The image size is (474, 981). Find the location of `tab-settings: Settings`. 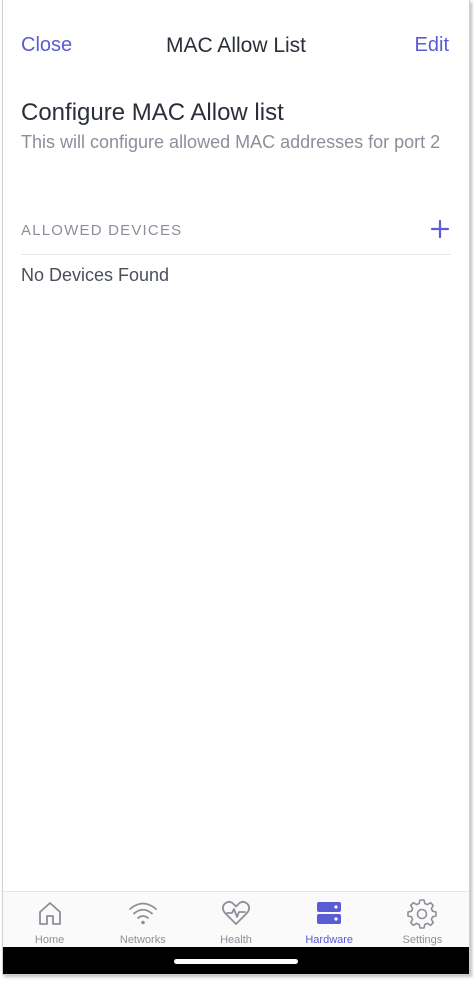

tab-settings: Settings is located at coordinates (422, 920).